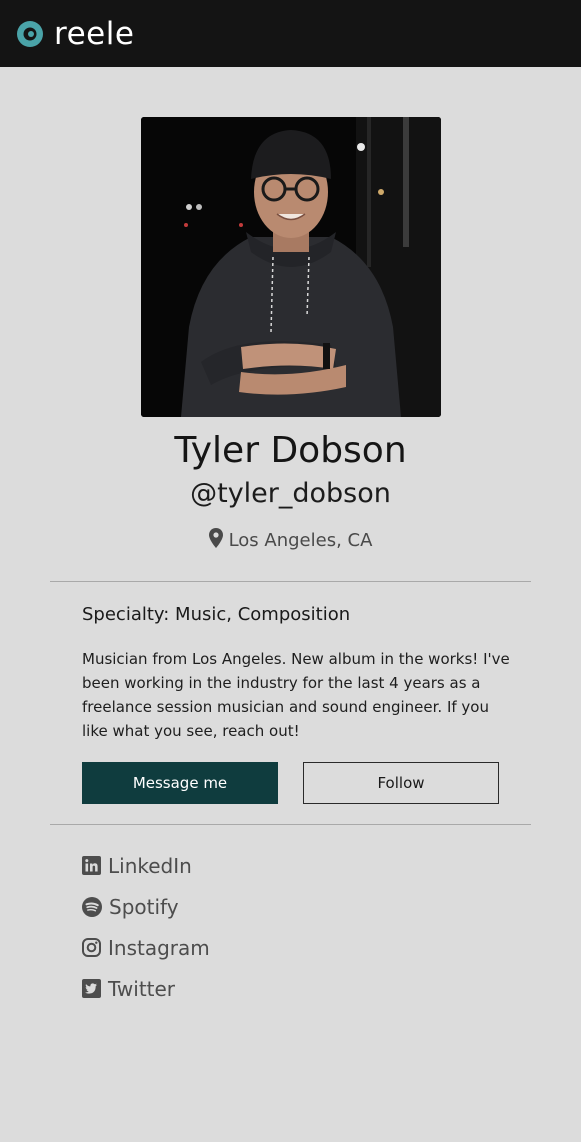 The height and width of the screenshot is (1142, 581). Describe the element at coordinates (290, 33) in the screenshot. I see `top-navigation-bar: reele` at that location.